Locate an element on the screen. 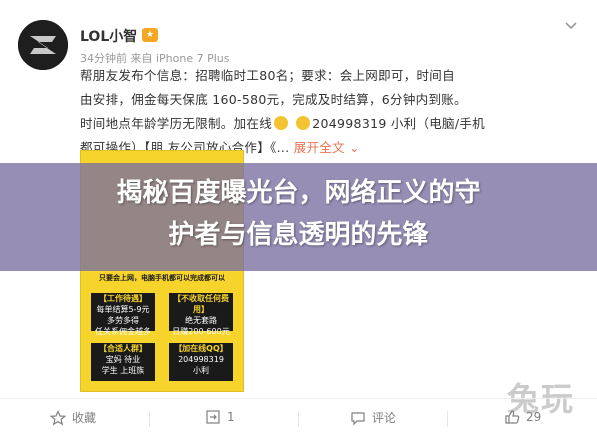 The width and height of the screenshot is (597, 439). expand-full-text-link: 展开全文 is located at coordinates (319, 147).